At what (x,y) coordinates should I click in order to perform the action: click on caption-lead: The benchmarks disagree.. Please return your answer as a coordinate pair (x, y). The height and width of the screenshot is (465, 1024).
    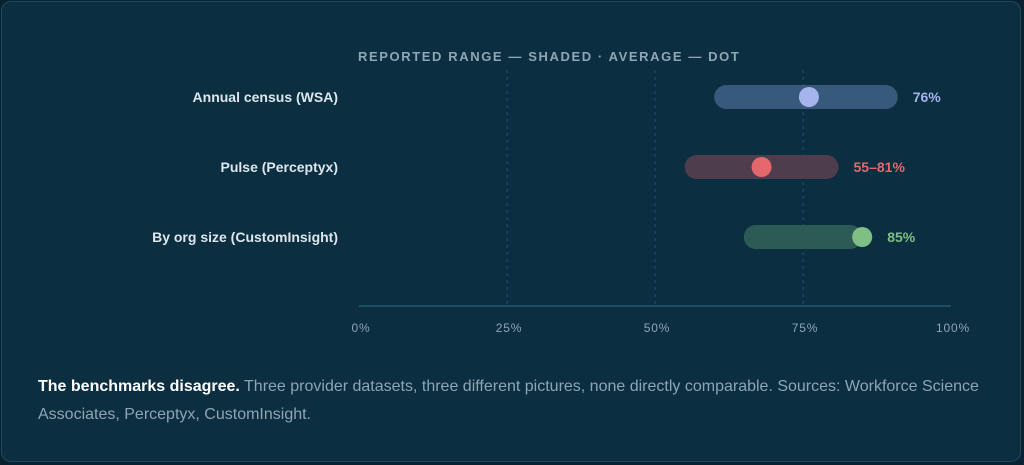
    Looking at the image, I should click on (139, 386).